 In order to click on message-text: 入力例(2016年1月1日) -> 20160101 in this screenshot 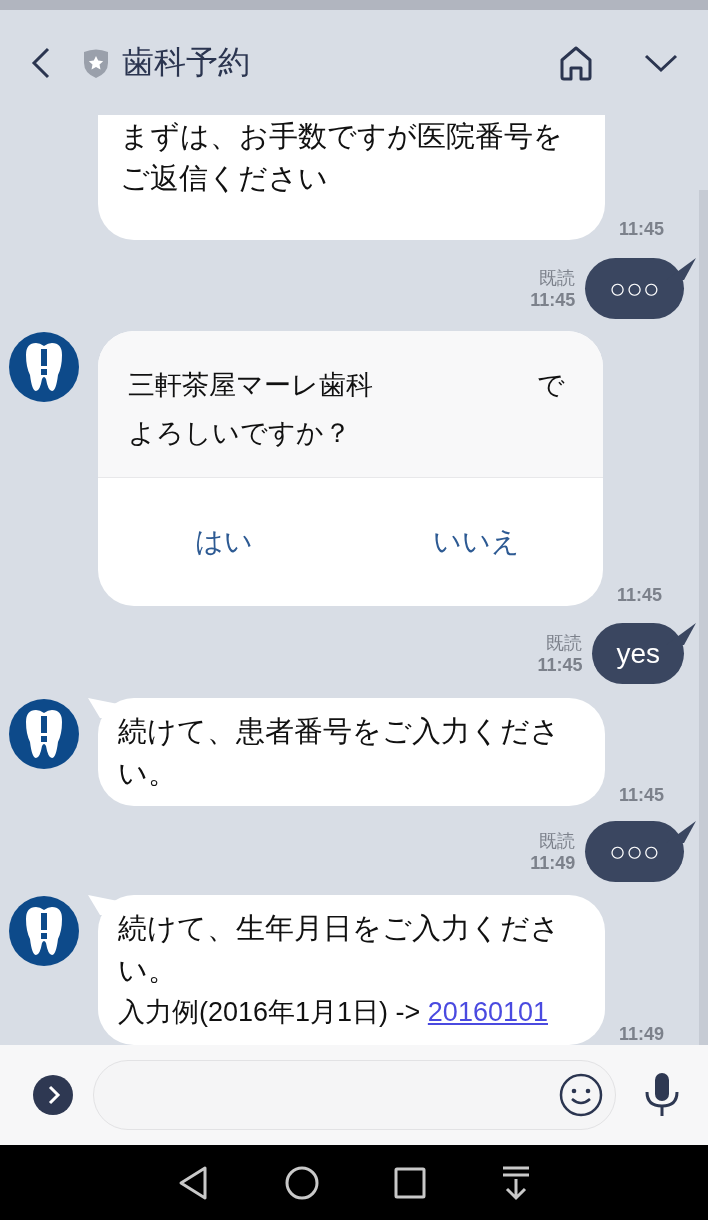, I will do `click(333, 1012)`.